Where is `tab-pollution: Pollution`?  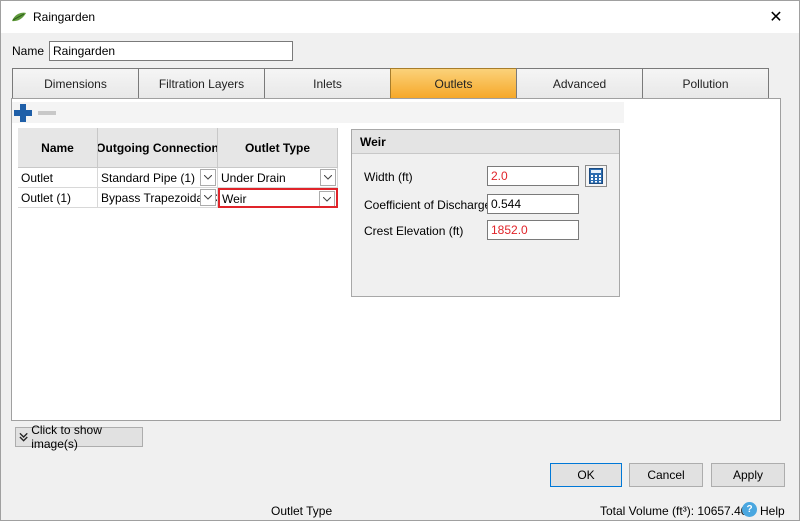
tab-pollution: Pollution is located at coordinates (705, 83).